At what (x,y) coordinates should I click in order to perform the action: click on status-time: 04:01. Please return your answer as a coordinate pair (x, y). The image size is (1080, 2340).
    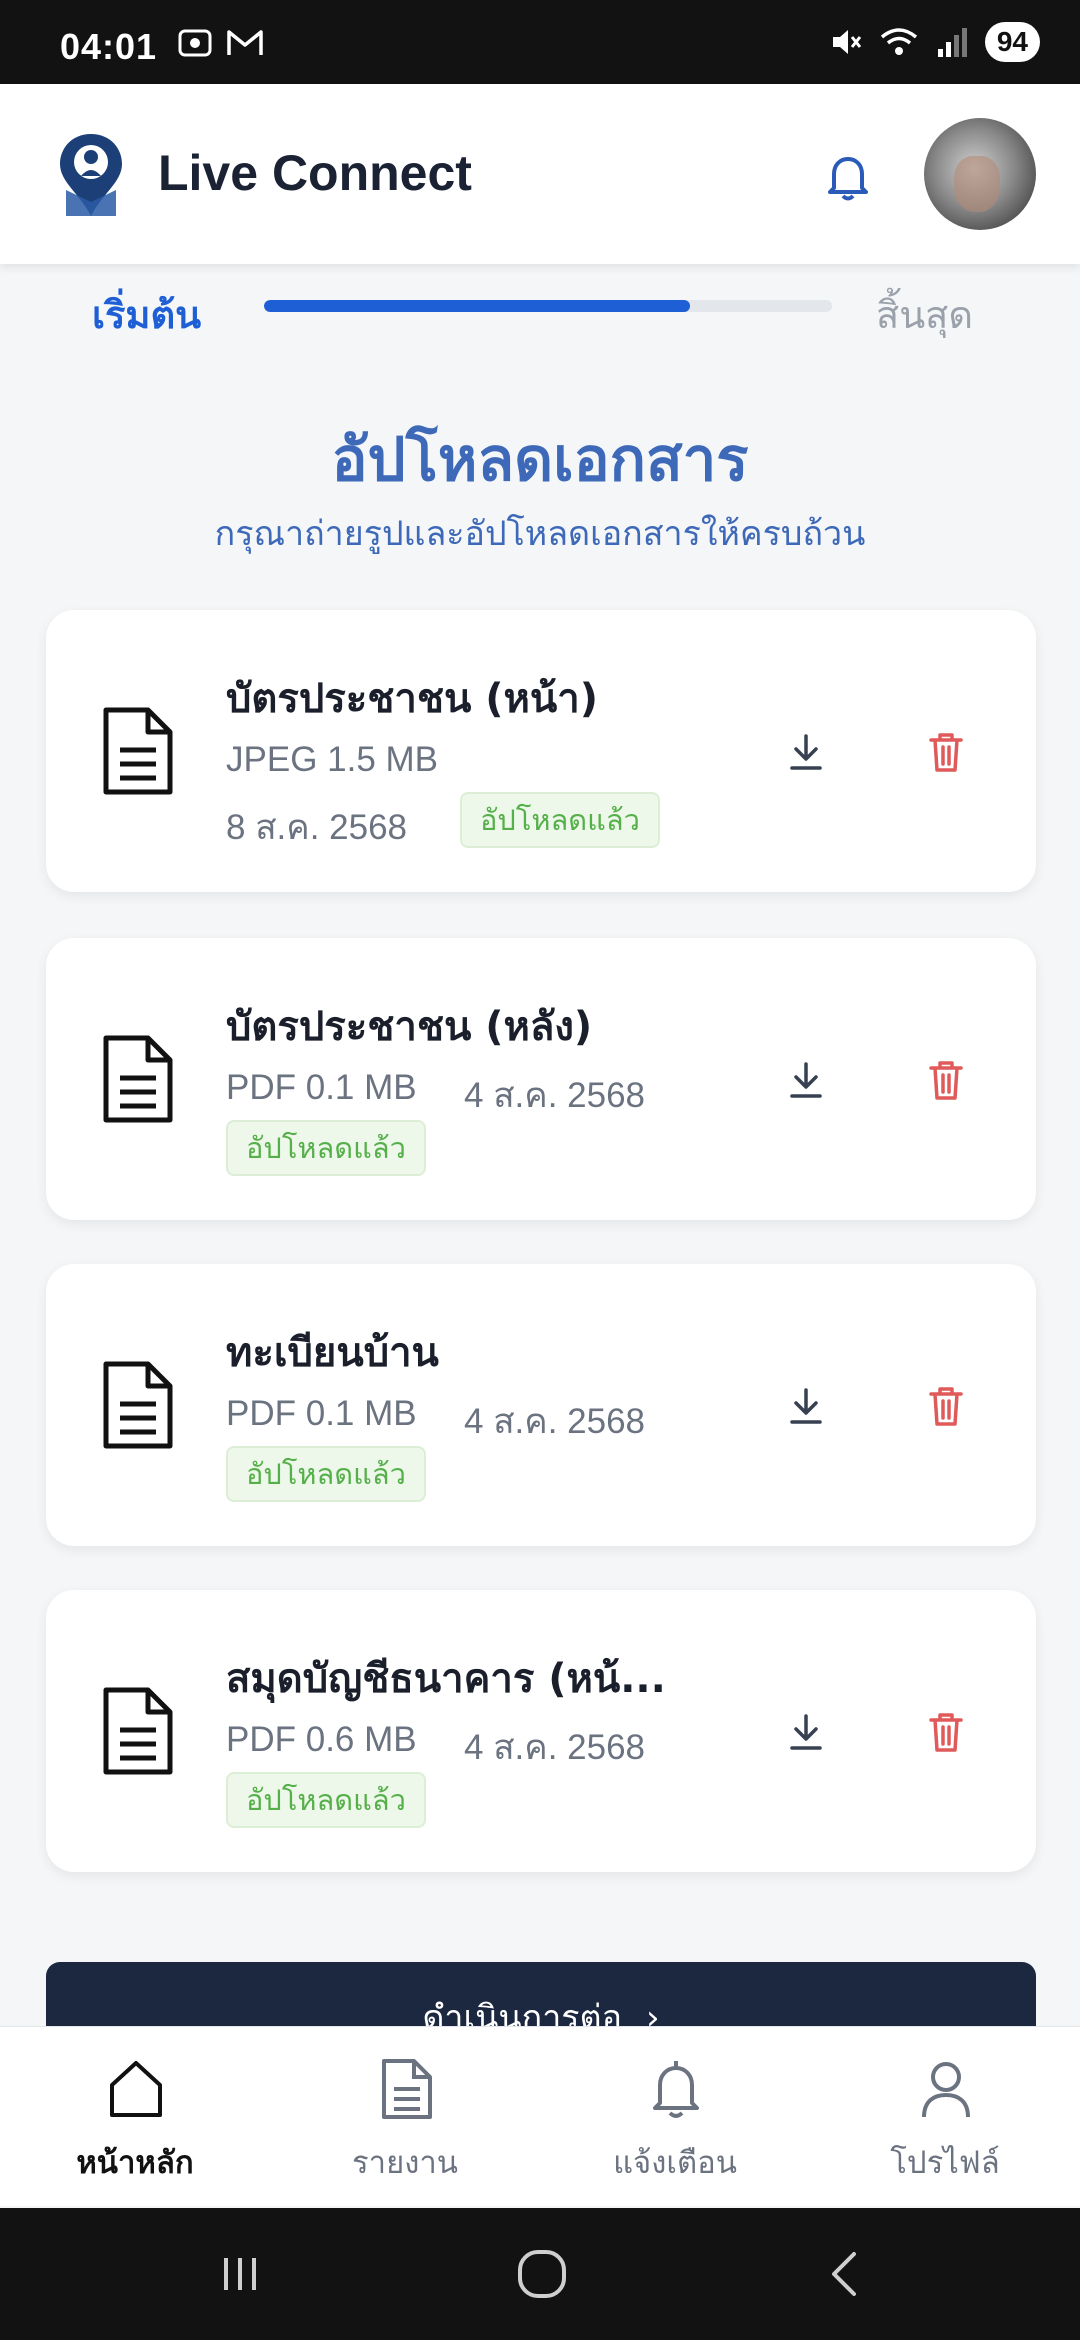
    Looking at the image, I should click on (109, 46).